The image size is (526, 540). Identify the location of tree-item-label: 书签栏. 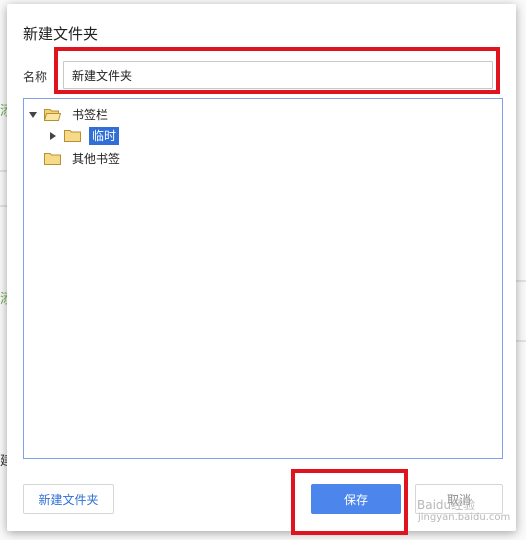
(90, 115).